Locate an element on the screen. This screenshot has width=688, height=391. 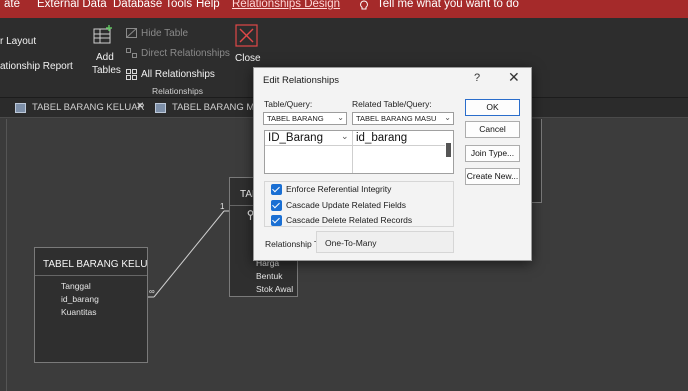
grid-right-field: id_barang is located at coordinates (381, 138).